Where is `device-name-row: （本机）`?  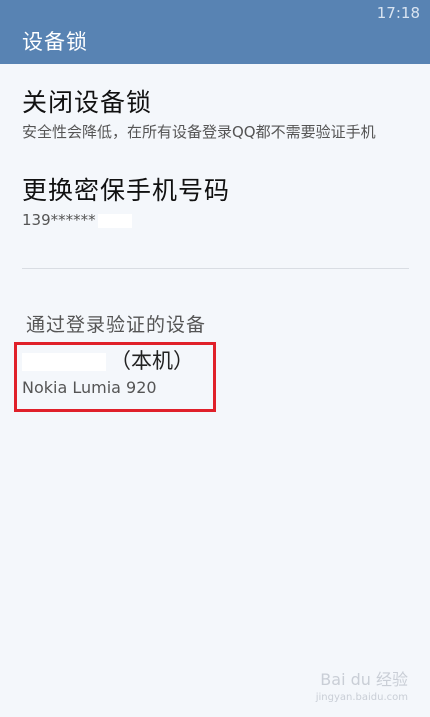 device-name-row: （本机） is located at coordinates (117, 361).